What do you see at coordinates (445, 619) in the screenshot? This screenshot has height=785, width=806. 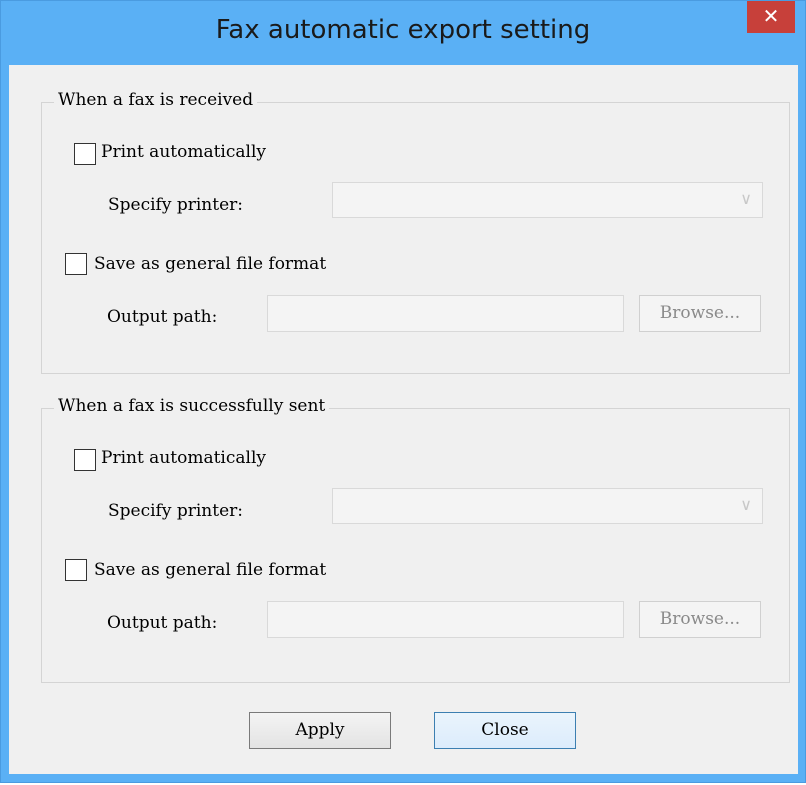 I see `sent-output-path-input` at bounding box center [445, 619].